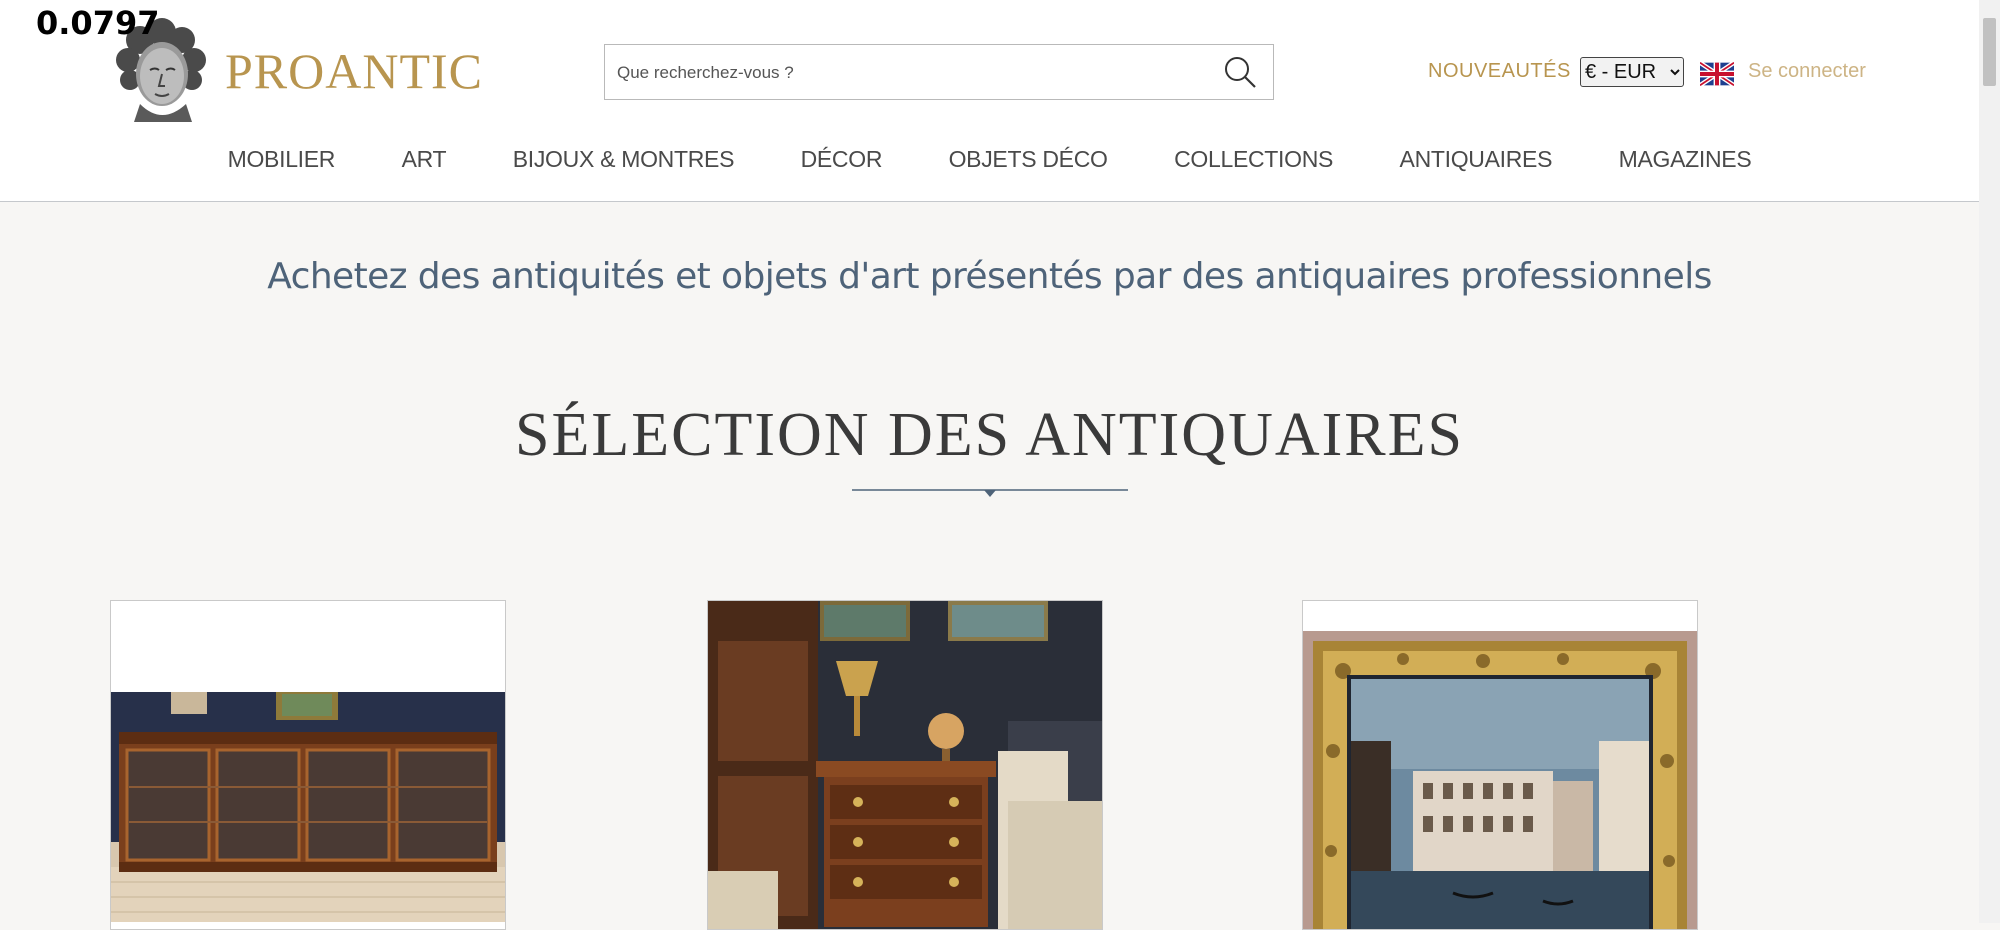 The image size is (2000, 930). What do you see at coordinates (98, 23) in the screenshot?
I see `debug-overlay-value: 0.0797` at bounding box center [98, 23].